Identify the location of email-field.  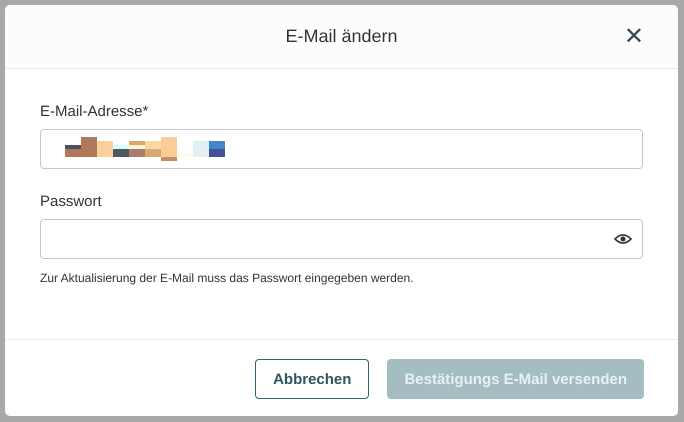
(341, 149).